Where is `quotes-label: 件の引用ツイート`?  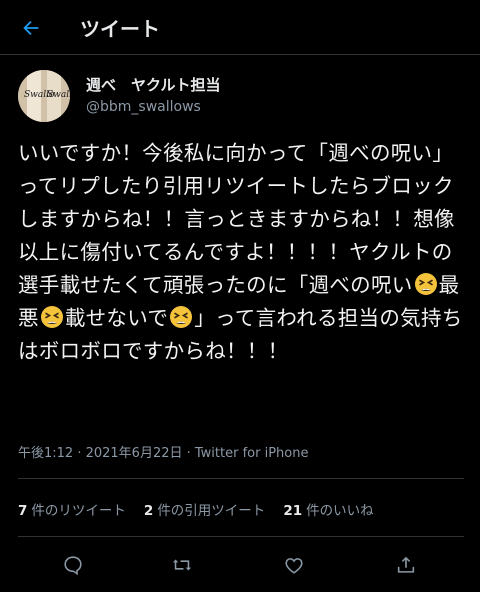
quotes-label: 件の引用ツイート is located at coordinates (211, 511).